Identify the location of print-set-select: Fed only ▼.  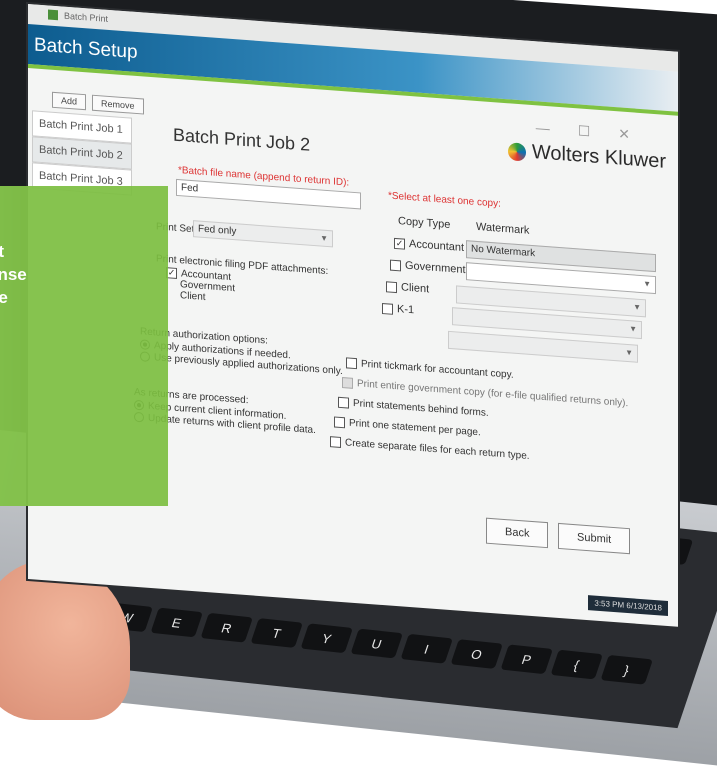
(263, 234).